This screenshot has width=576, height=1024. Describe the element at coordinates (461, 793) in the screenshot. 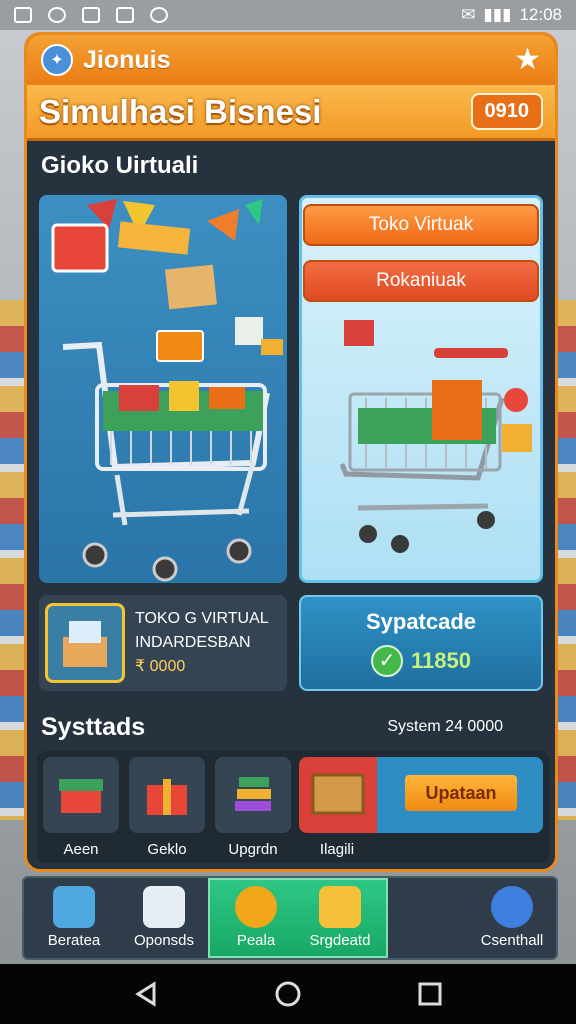

I see `upgrade-cta-button: Upataan` at that location.